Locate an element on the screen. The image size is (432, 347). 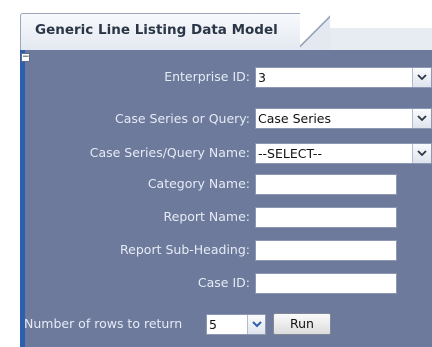
tab-strip: Generic Line Listing Data Model is located at coordinates (216, 25).